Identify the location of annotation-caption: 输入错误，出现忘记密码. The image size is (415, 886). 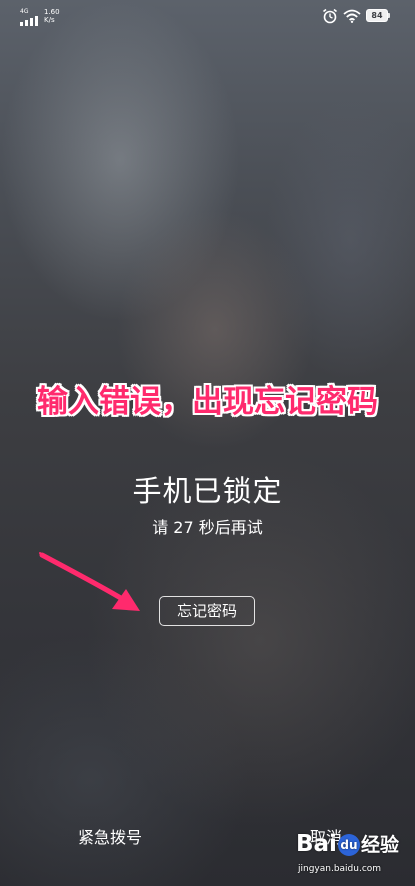
(207, 402).